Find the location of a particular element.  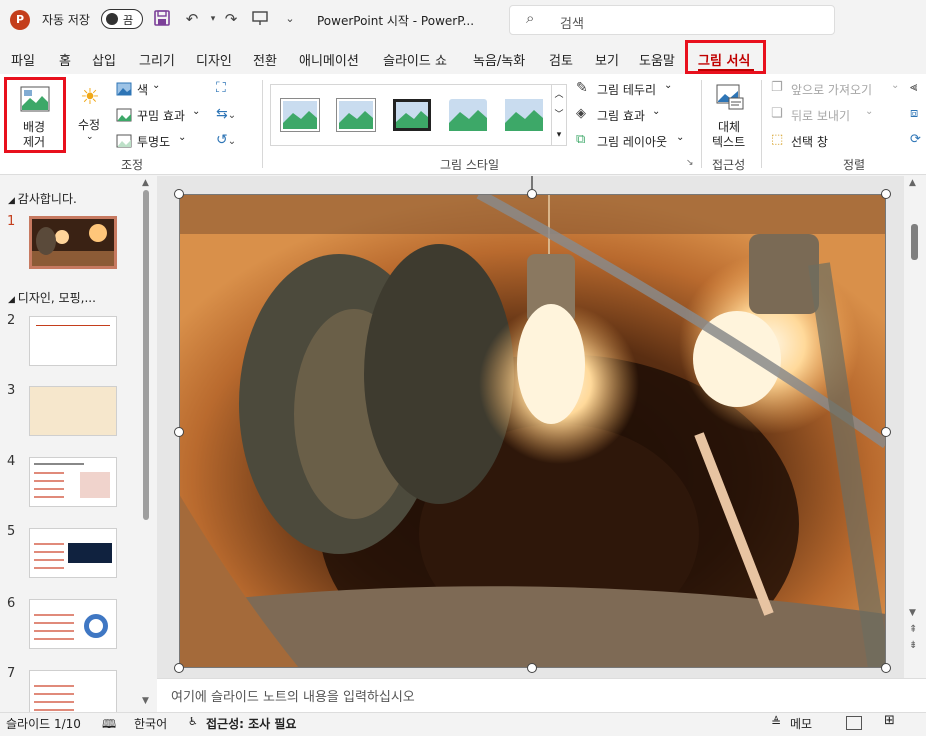

reset-picture-icon: ↺⌄ is located at coordinates (233, 142).